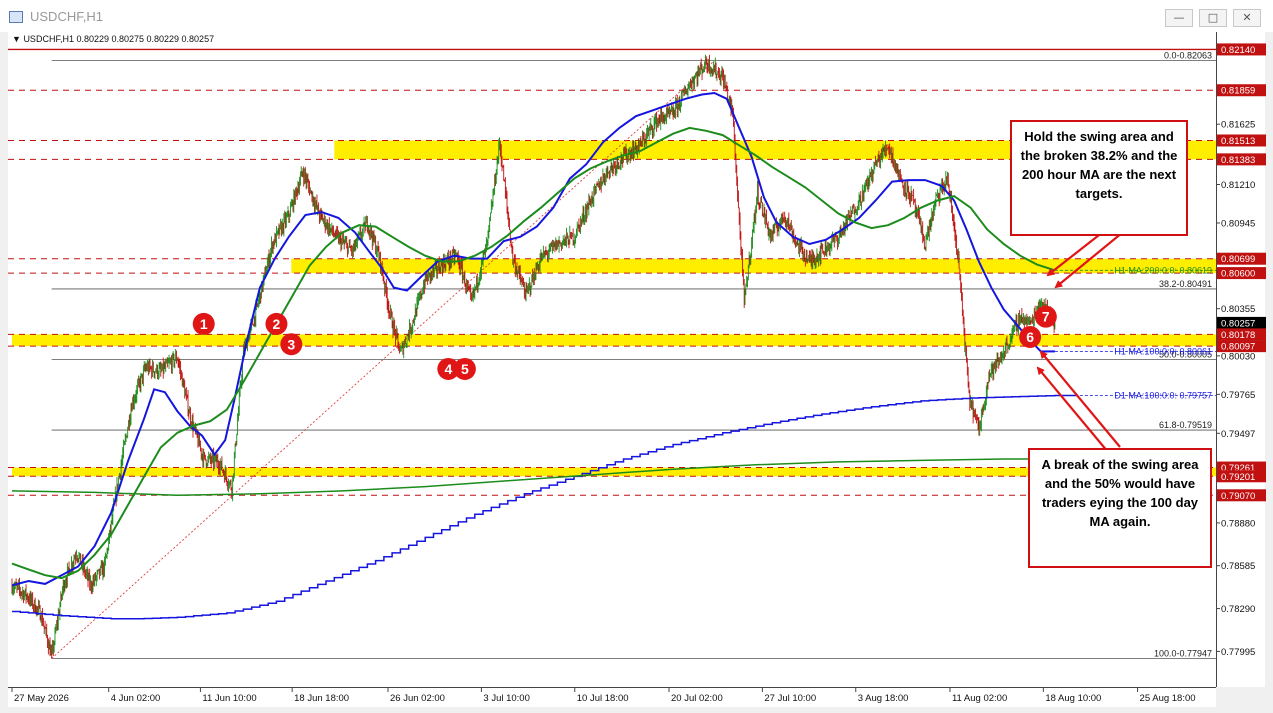 Image resolution: width=1273 pixels, height=713 pixels. Describe the element at coordinates (1183, 653) in the screenshot. I see `fib-label-4: 100.0-0.77947` at that location.